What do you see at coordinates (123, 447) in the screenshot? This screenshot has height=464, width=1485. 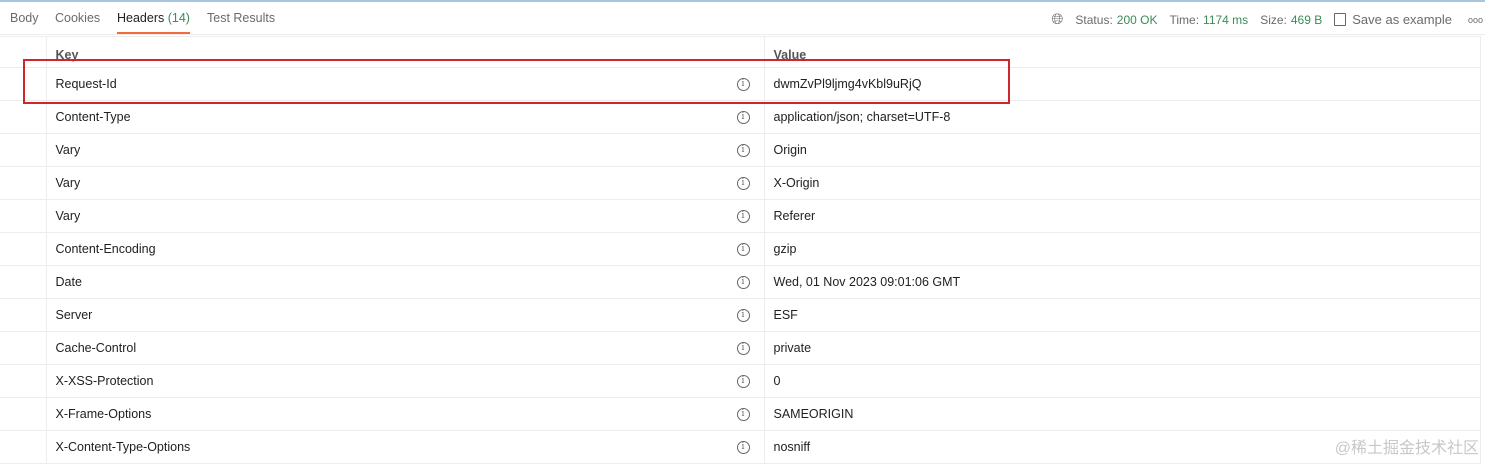 I see `header-key: X-Content-Type-Options` at bounding box center [123, 447].